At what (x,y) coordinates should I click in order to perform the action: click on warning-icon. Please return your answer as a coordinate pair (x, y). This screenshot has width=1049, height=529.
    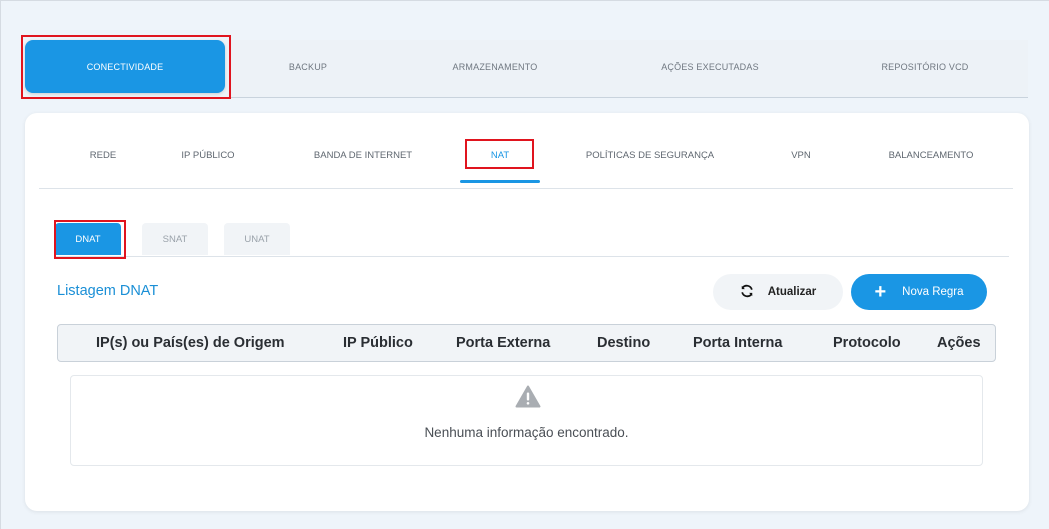
    Looking at the image, I should click on (528, 399).